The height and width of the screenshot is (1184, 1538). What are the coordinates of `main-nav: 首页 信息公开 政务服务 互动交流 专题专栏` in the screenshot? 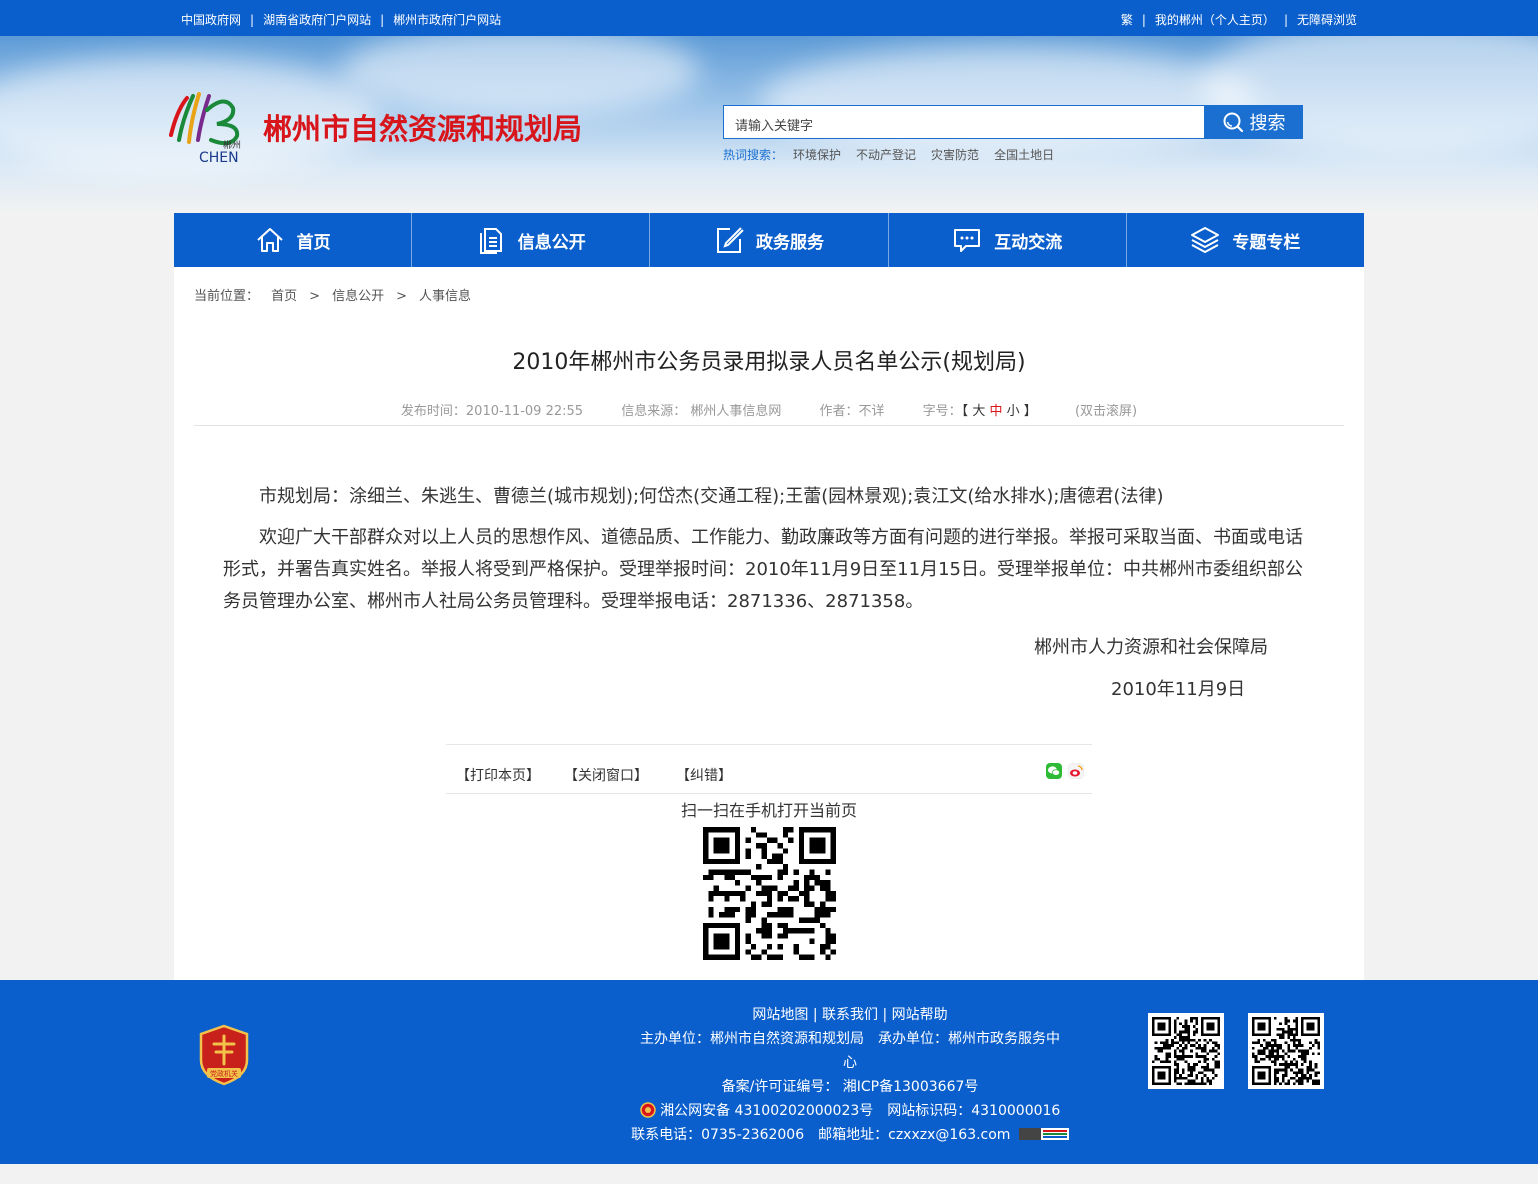 It's located at (769, 240).